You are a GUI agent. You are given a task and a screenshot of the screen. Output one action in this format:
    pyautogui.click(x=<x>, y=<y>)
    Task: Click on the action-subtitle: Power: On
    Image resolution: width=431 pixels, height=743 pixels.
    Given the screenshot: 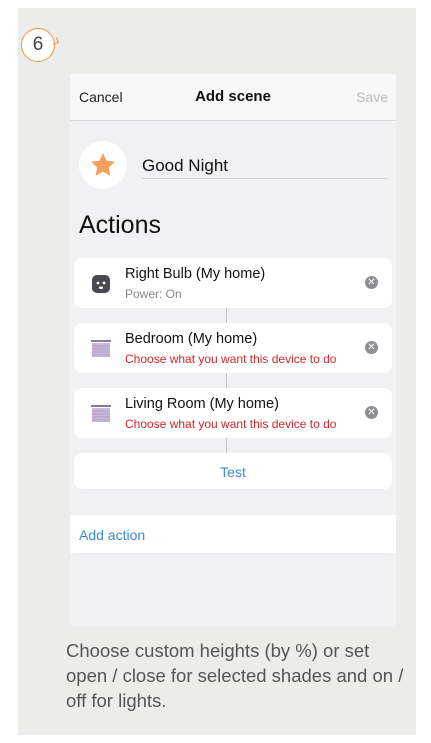 What is the action you would take?
    pyautogui.click(x=153, y=294)
    